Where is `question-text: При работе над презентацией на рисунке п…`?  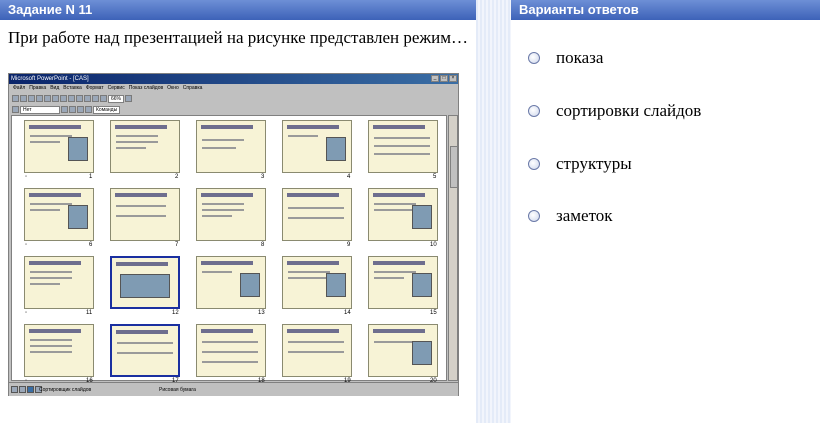 question-text: При работе над презентацией на рисунке п… is located at coordinates (238, 37).